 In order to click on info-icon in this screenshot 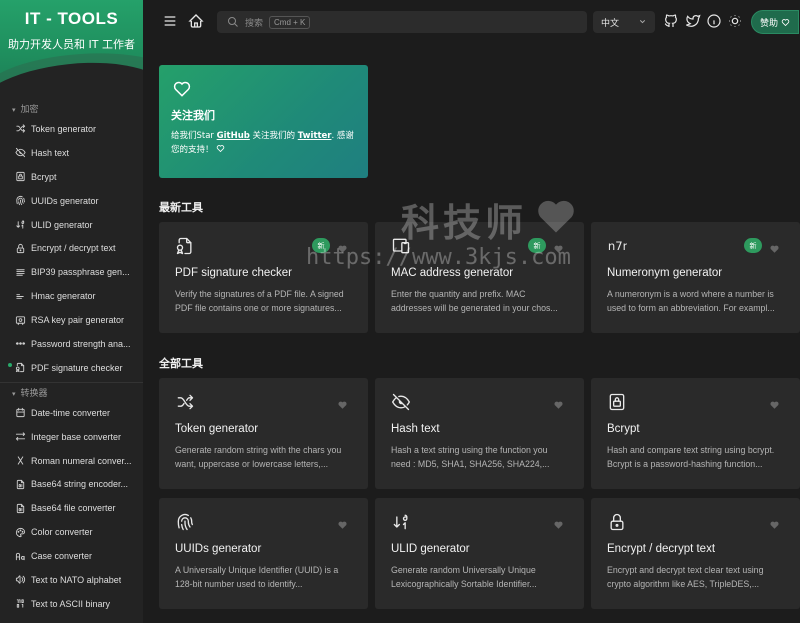, I will do `click(714, 21)`.